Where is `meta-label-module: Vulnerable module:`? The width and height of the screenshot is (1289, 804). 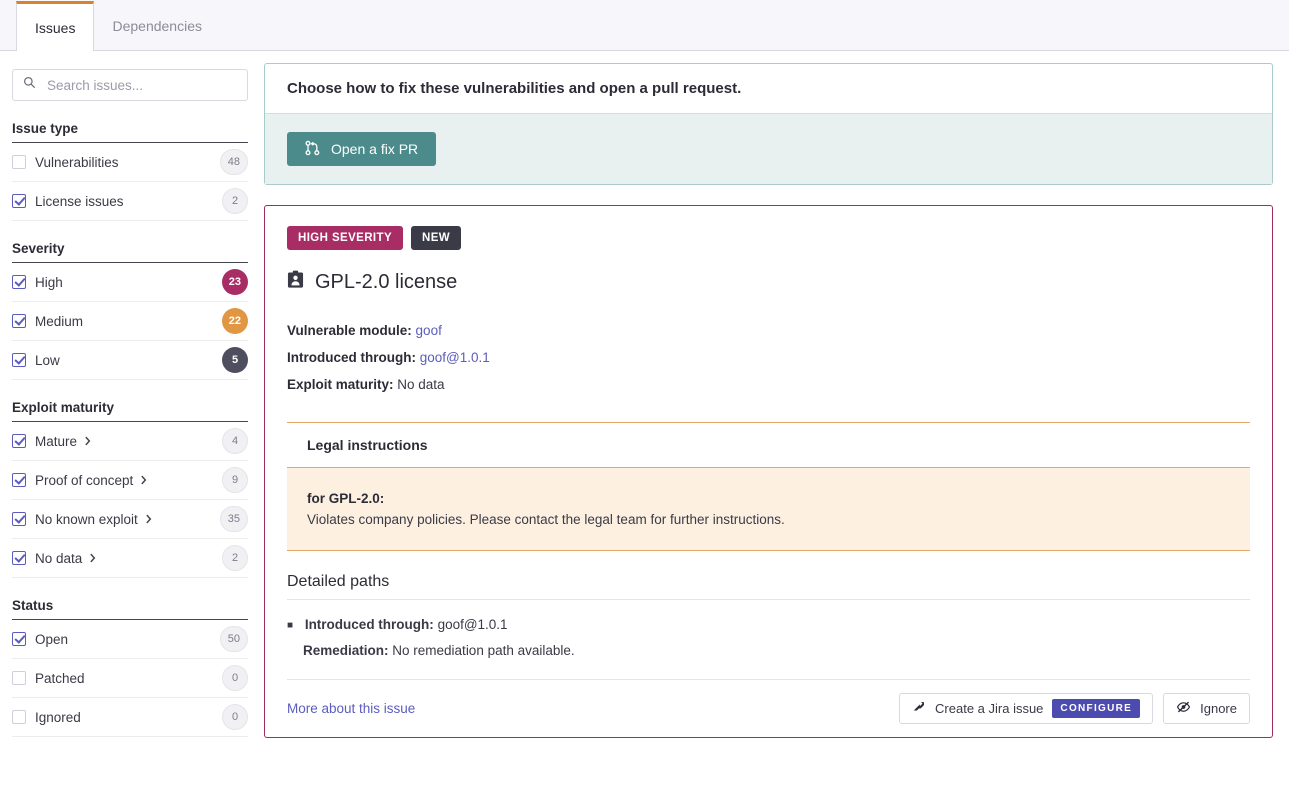 meta-label-module: Vulnerable module: is located at coordinates (349, 330).